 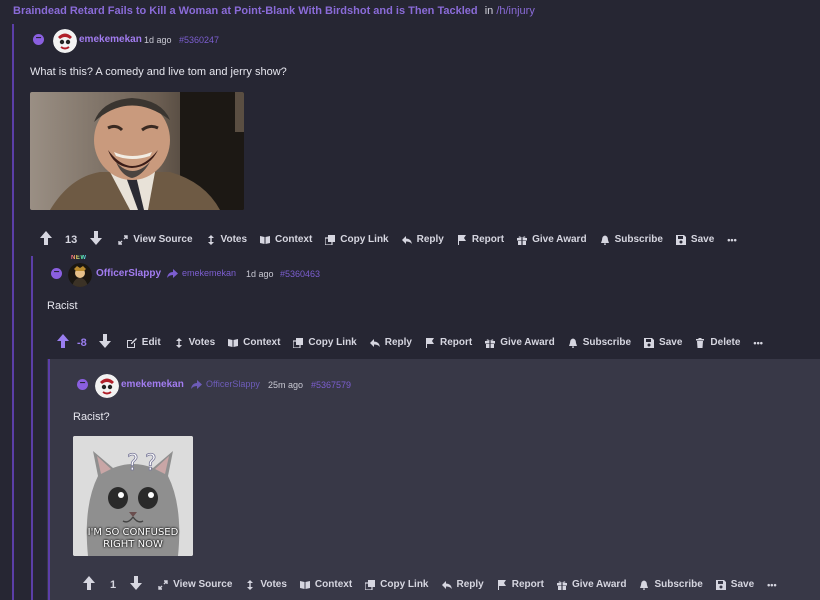 I want to click on vote-score: 13, so click(x=71, y=240).